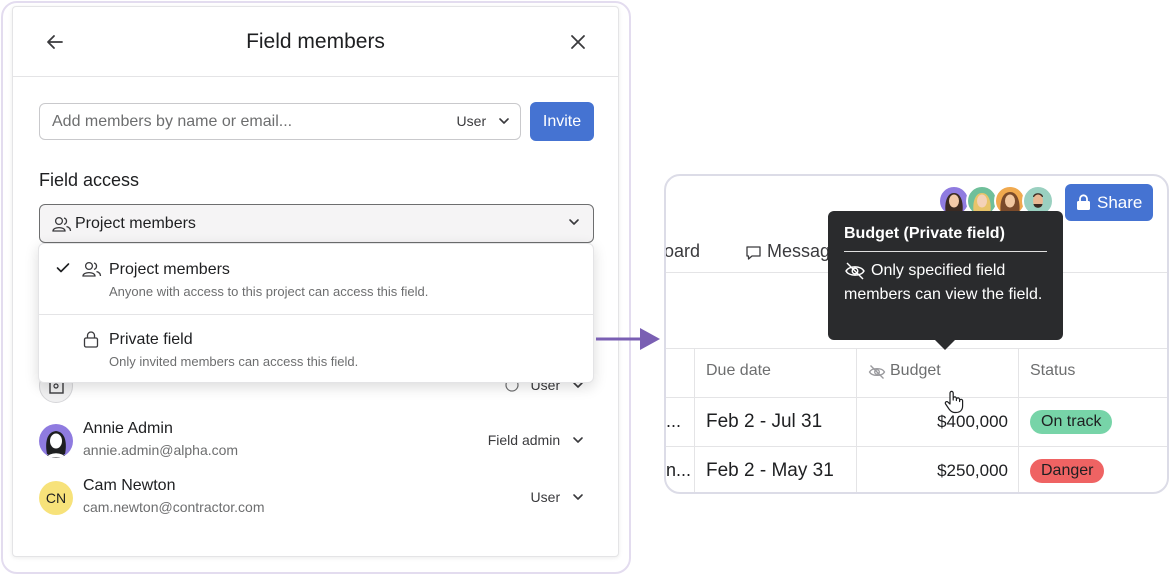 Image resolution: width=1169 pixels, height=576 pixels. I want to click on option-title: Private field, so click(151, 339).